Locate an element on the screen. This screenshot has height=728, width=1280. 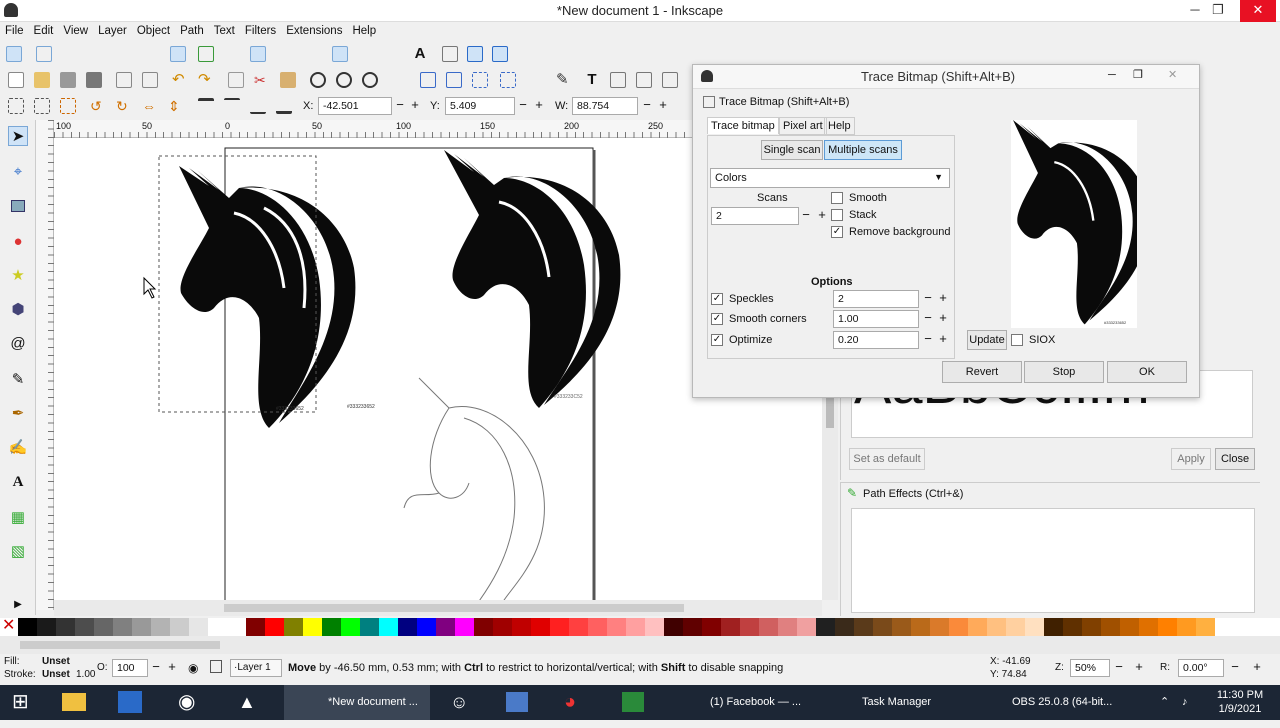
smooth-corners-checkbox: ✓ is located at coordinates (717, 319).